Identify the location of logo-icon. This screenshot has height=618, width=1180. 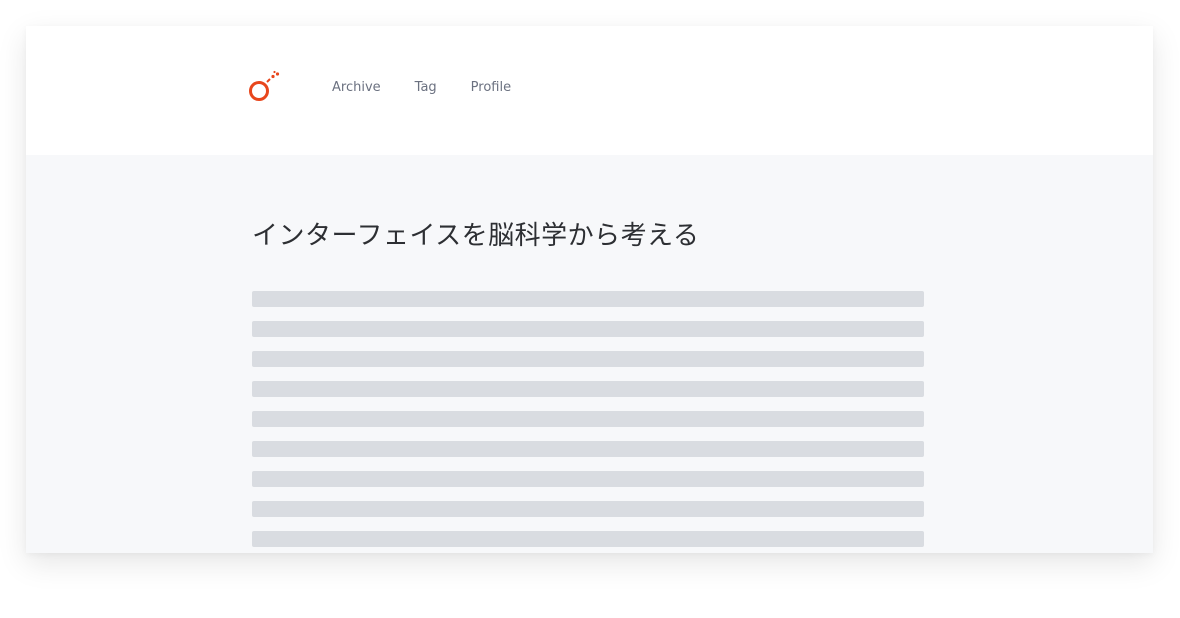
(266, 87).